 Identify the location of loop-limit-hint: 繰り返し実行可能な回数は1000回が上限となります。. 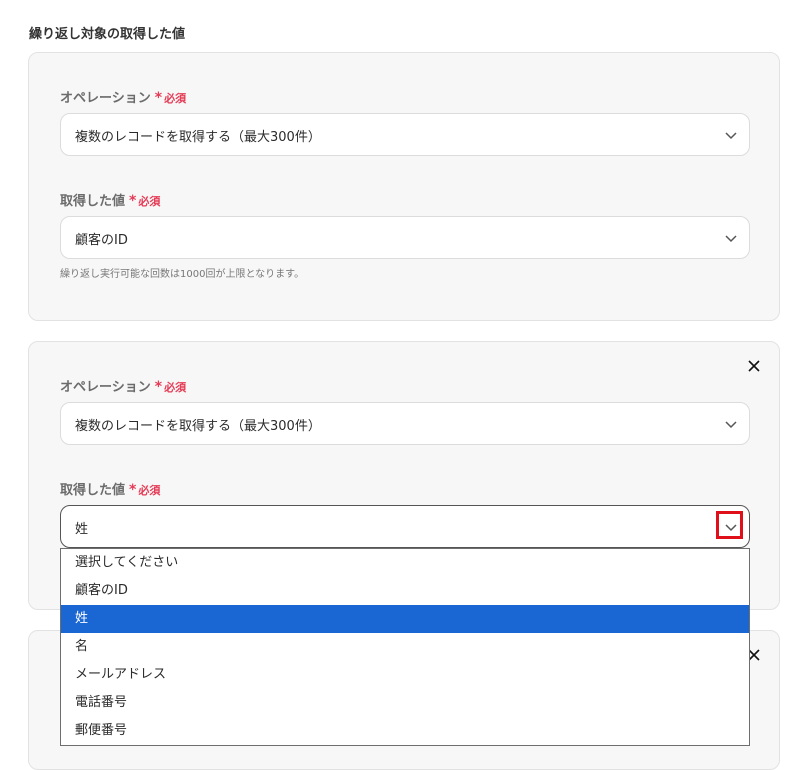
(182, 274).